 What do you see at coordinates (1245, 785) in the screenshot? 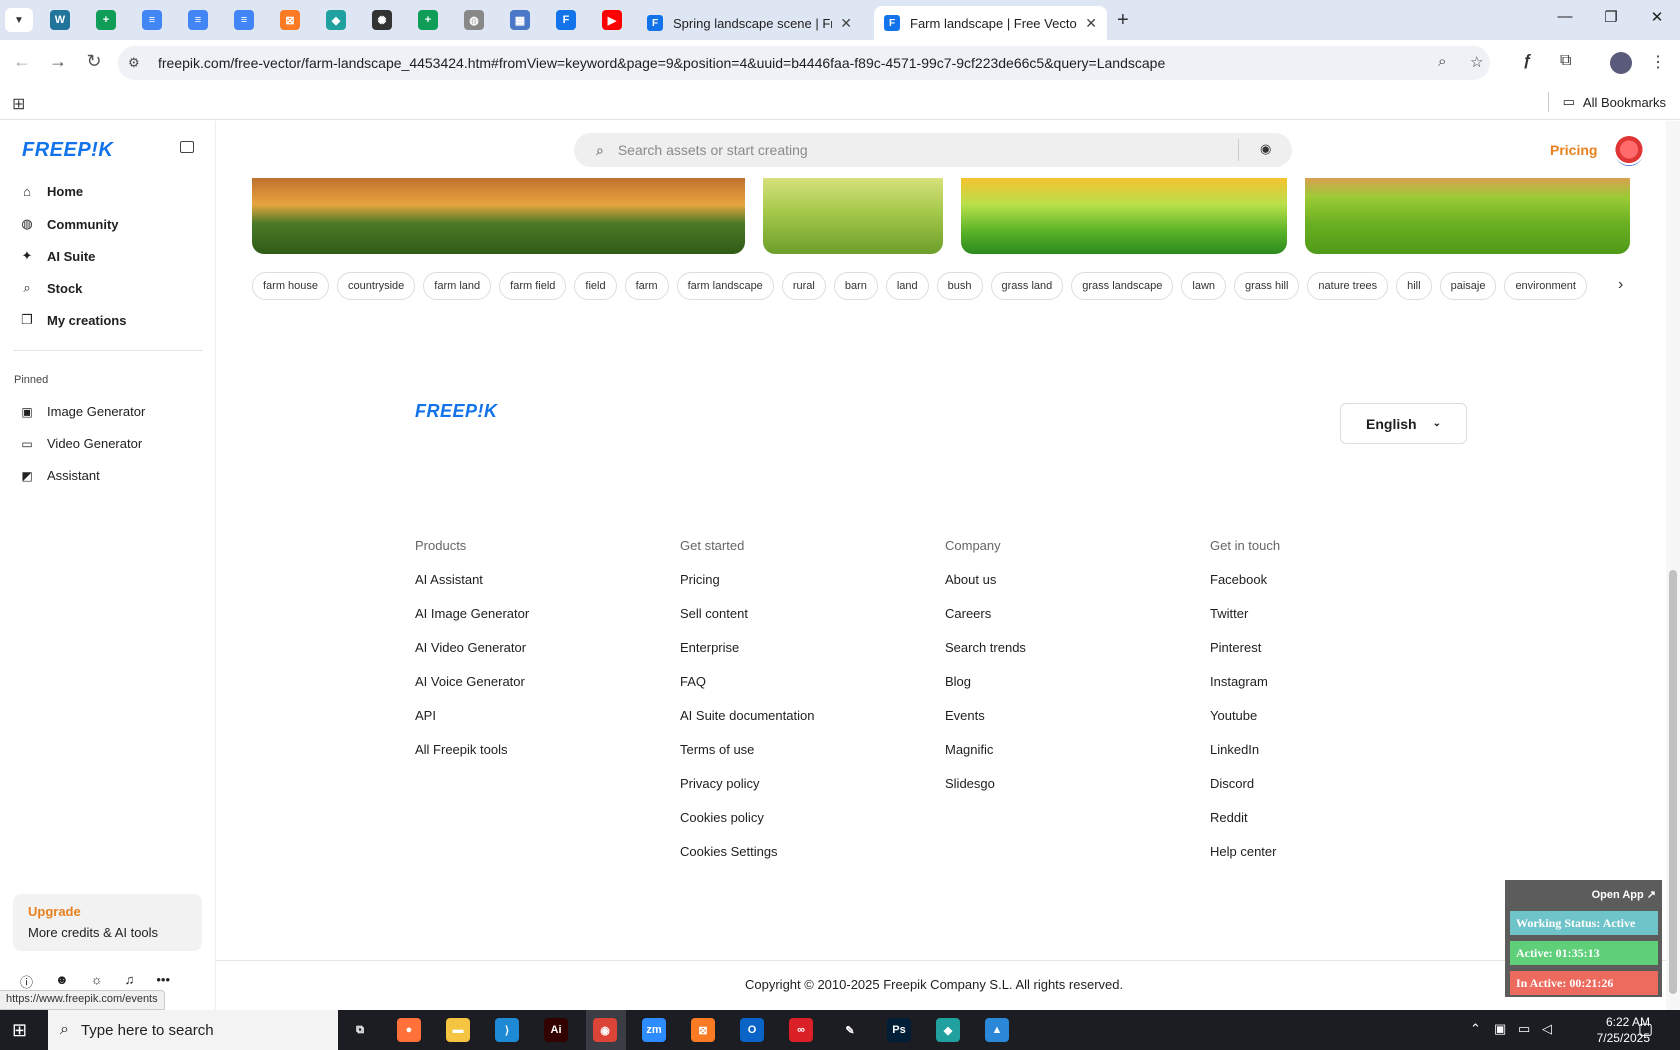
I see `footer-link: Discord` at bounding box center [1245, 785].